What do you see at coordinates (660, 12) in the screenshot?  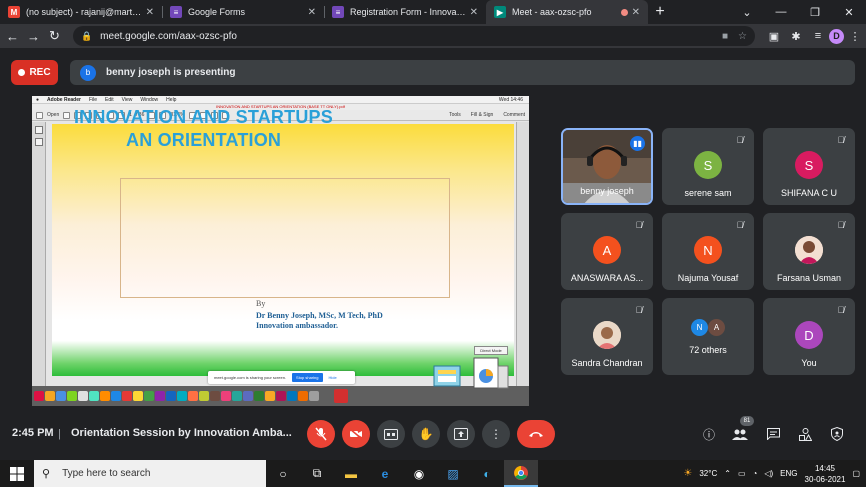 I see `new-tab-button: +` at bounding box center [660, 12].